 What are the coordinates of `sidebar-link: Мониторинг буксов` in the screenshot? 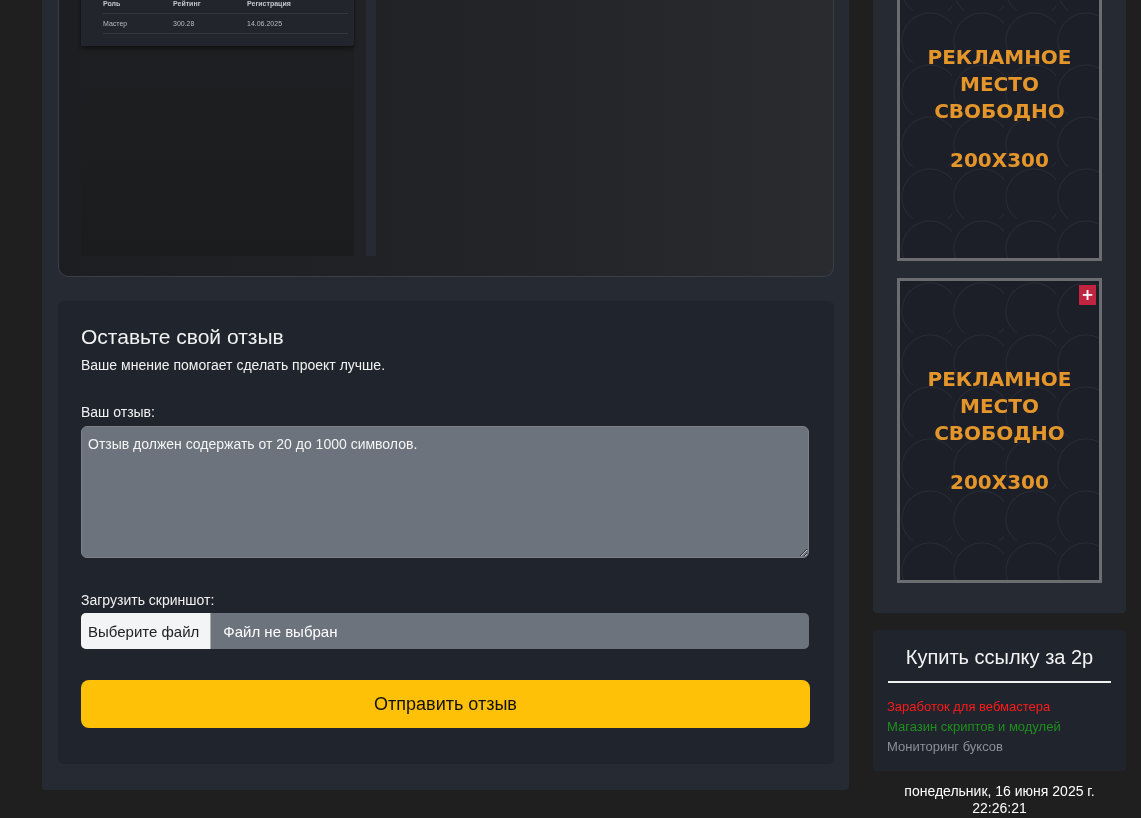 It's located at (999, 747).